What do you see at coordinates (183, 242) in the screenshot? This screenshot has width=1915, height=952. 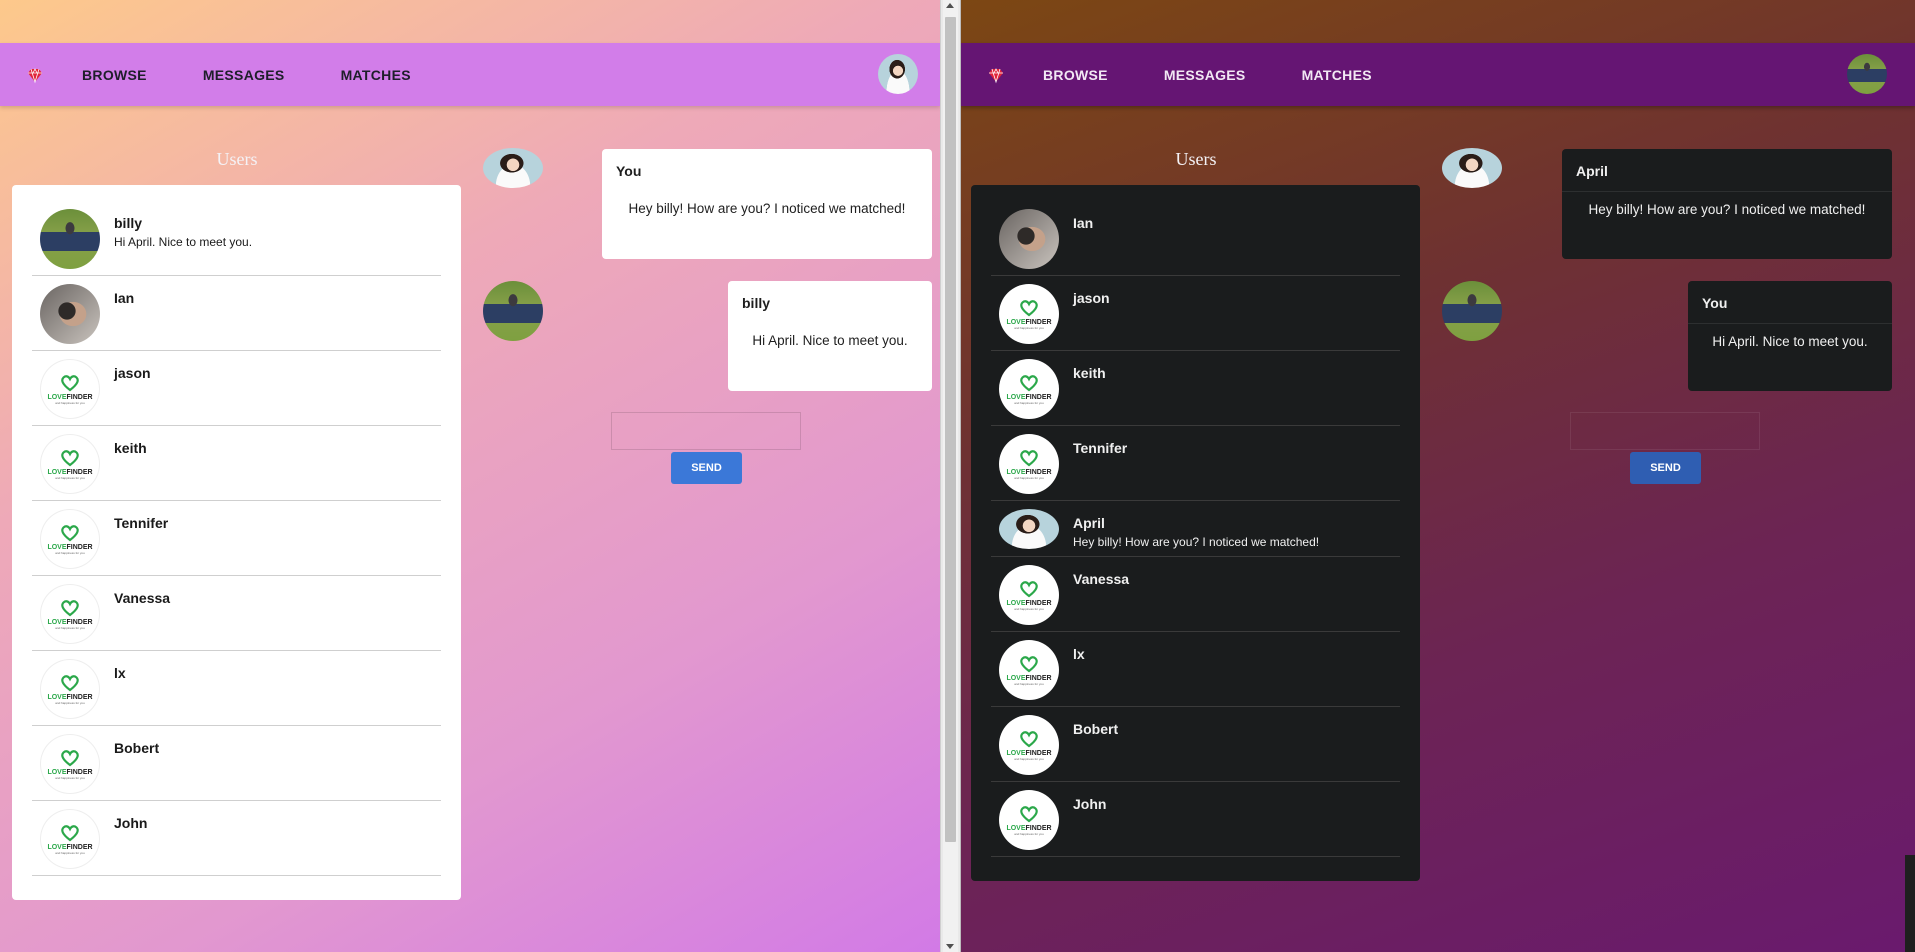 I see `last-message-preview: Hi April. Nice to meet you.` at bounding box center [183, 242].